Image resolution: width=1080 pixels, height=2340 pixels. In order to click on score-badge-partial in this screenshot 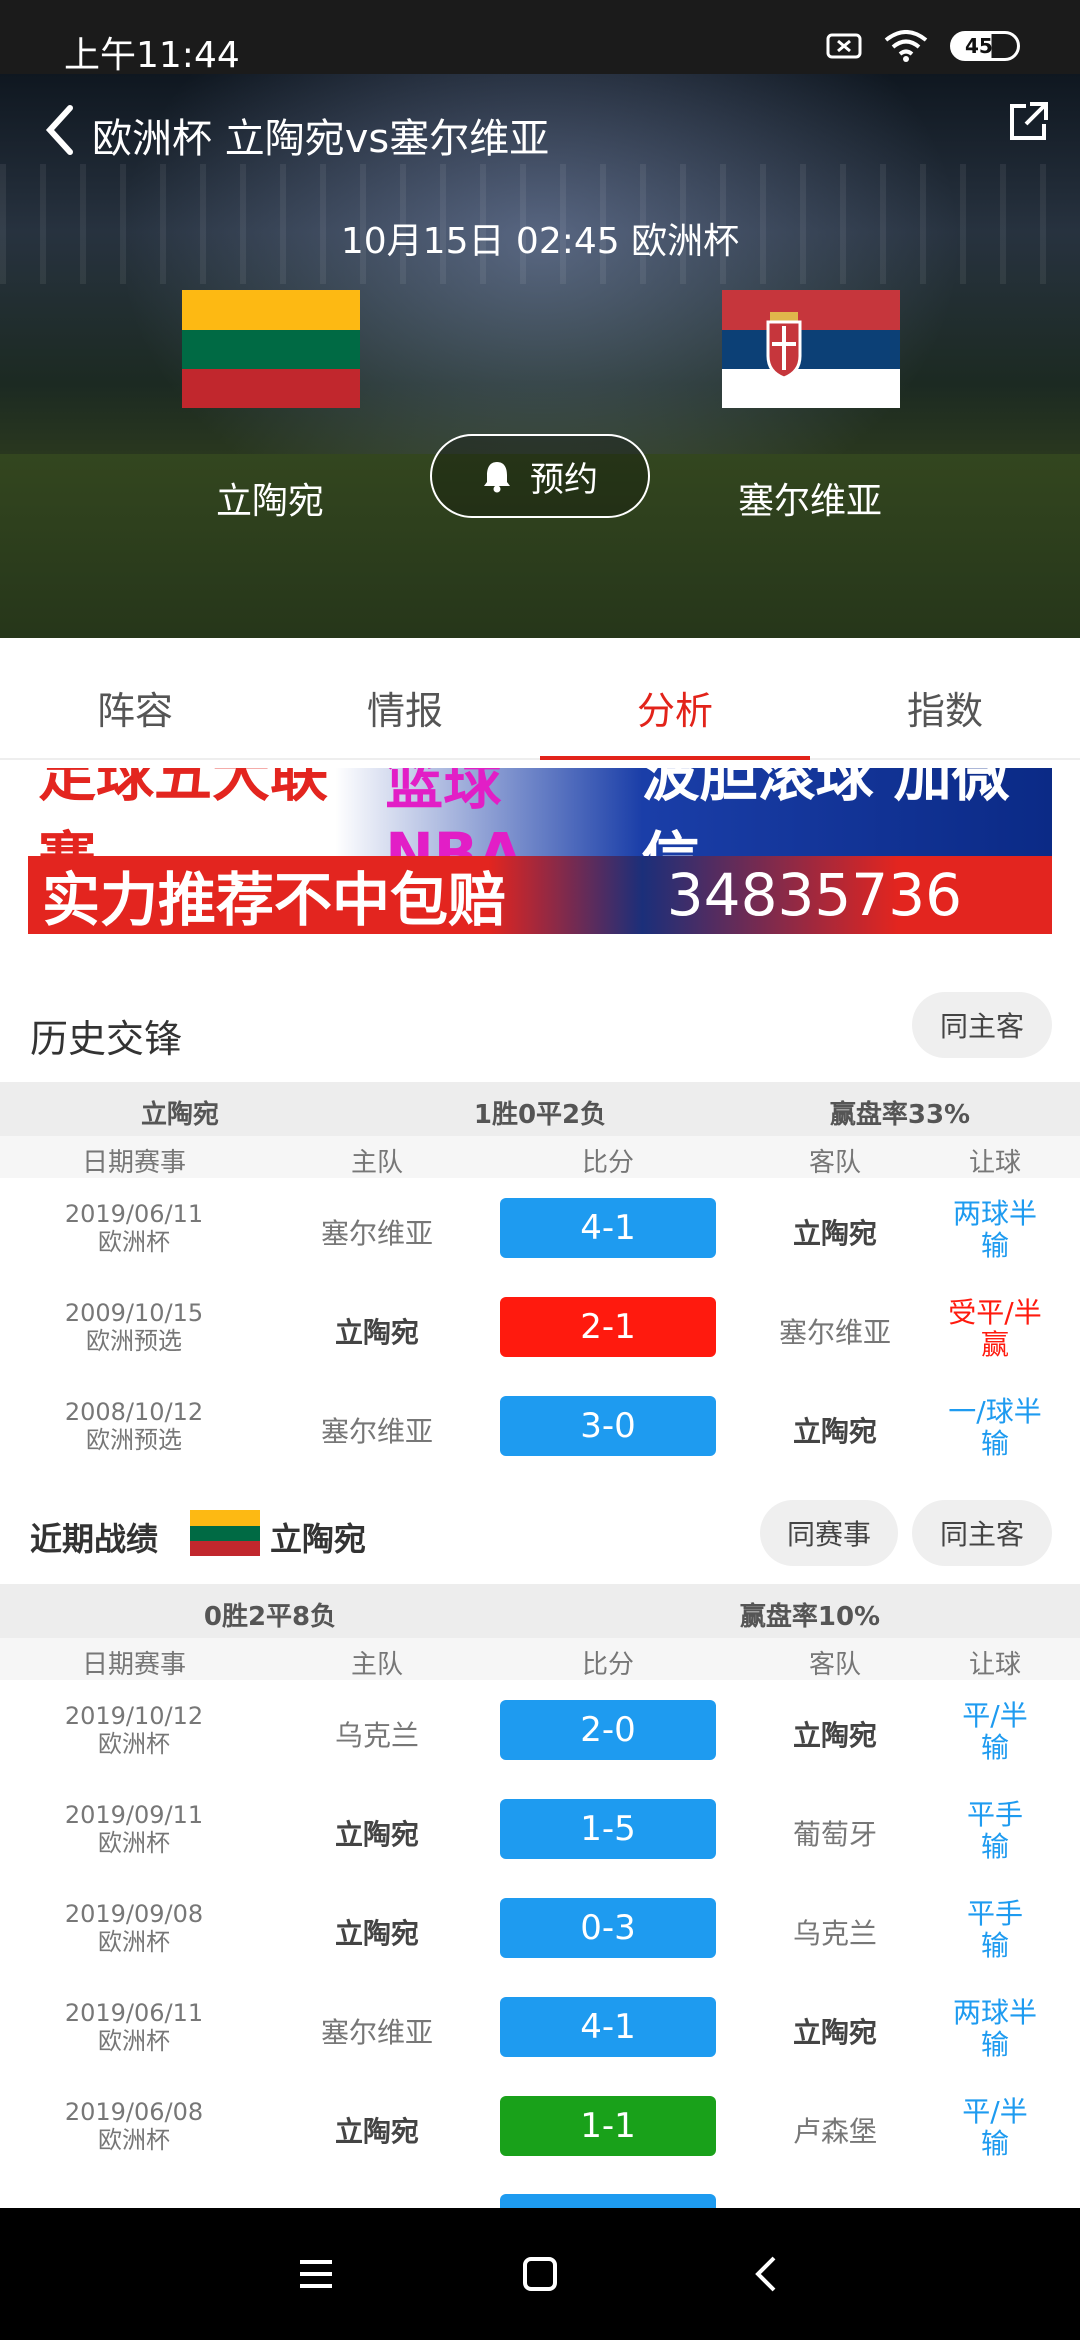, I will do `click(608, 2201)`.